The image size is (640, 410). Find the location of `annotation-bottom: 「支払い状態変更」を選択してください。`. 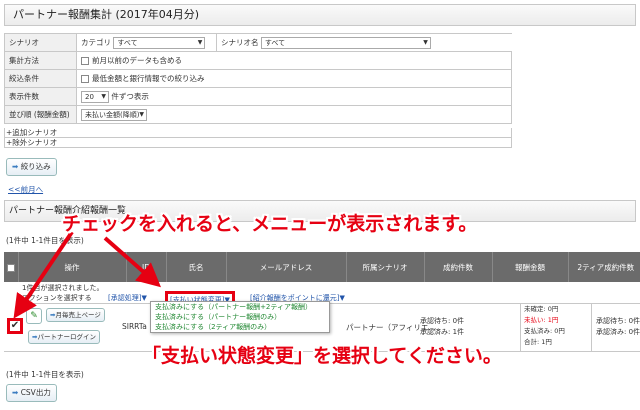

annotation-bottom: 「支払い状態変更」を選択してください。 is located at coordinates (322, 356).